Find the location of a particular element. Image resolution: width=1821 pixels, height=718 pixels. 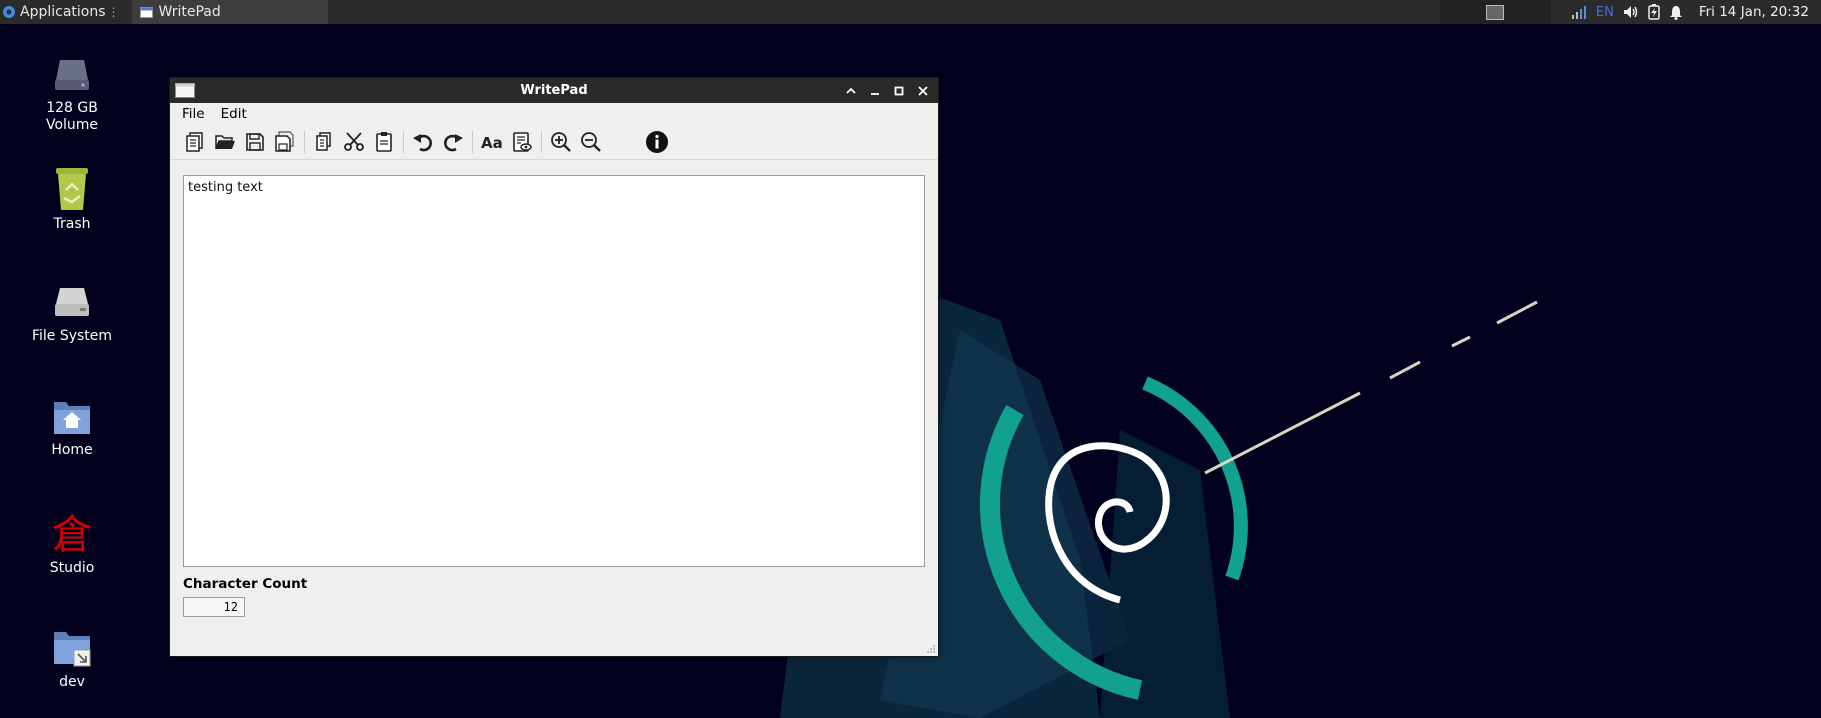

desktop-icon-volume: 128 GB Volume is located at coordinates (72, 93).